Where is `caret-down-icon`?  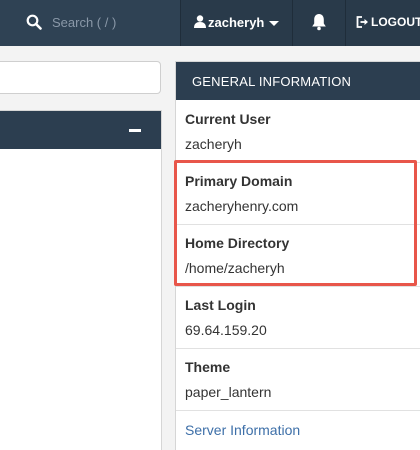 caret-down-icon is located at coordinates (274, 23).